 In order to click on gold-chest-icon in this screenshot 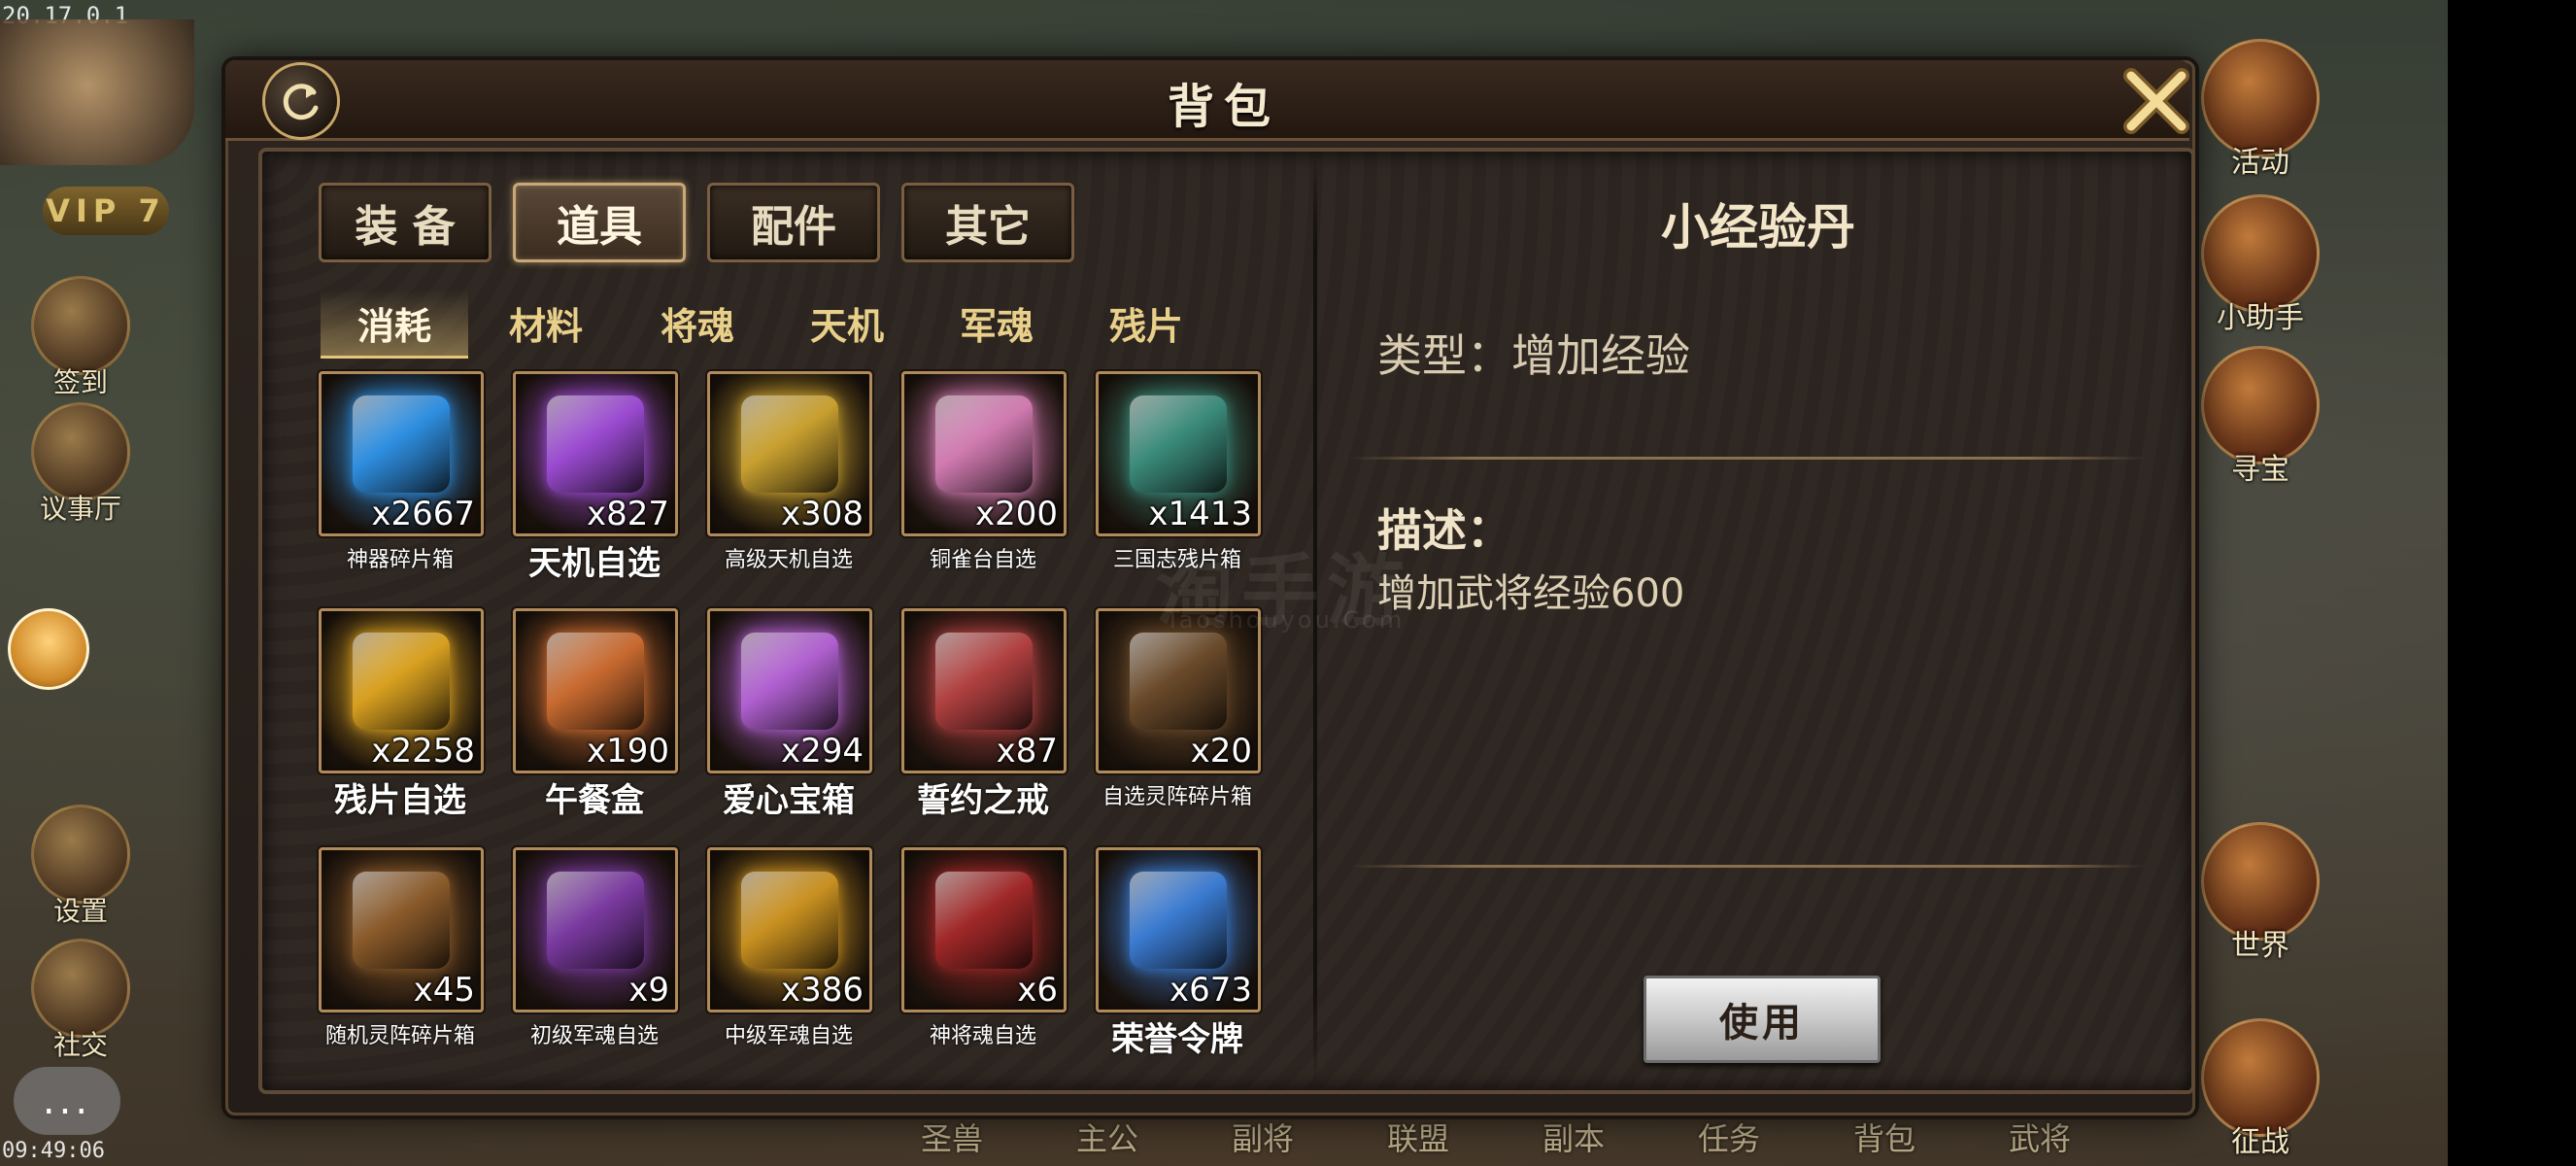, I will do `click(789, 444)`.